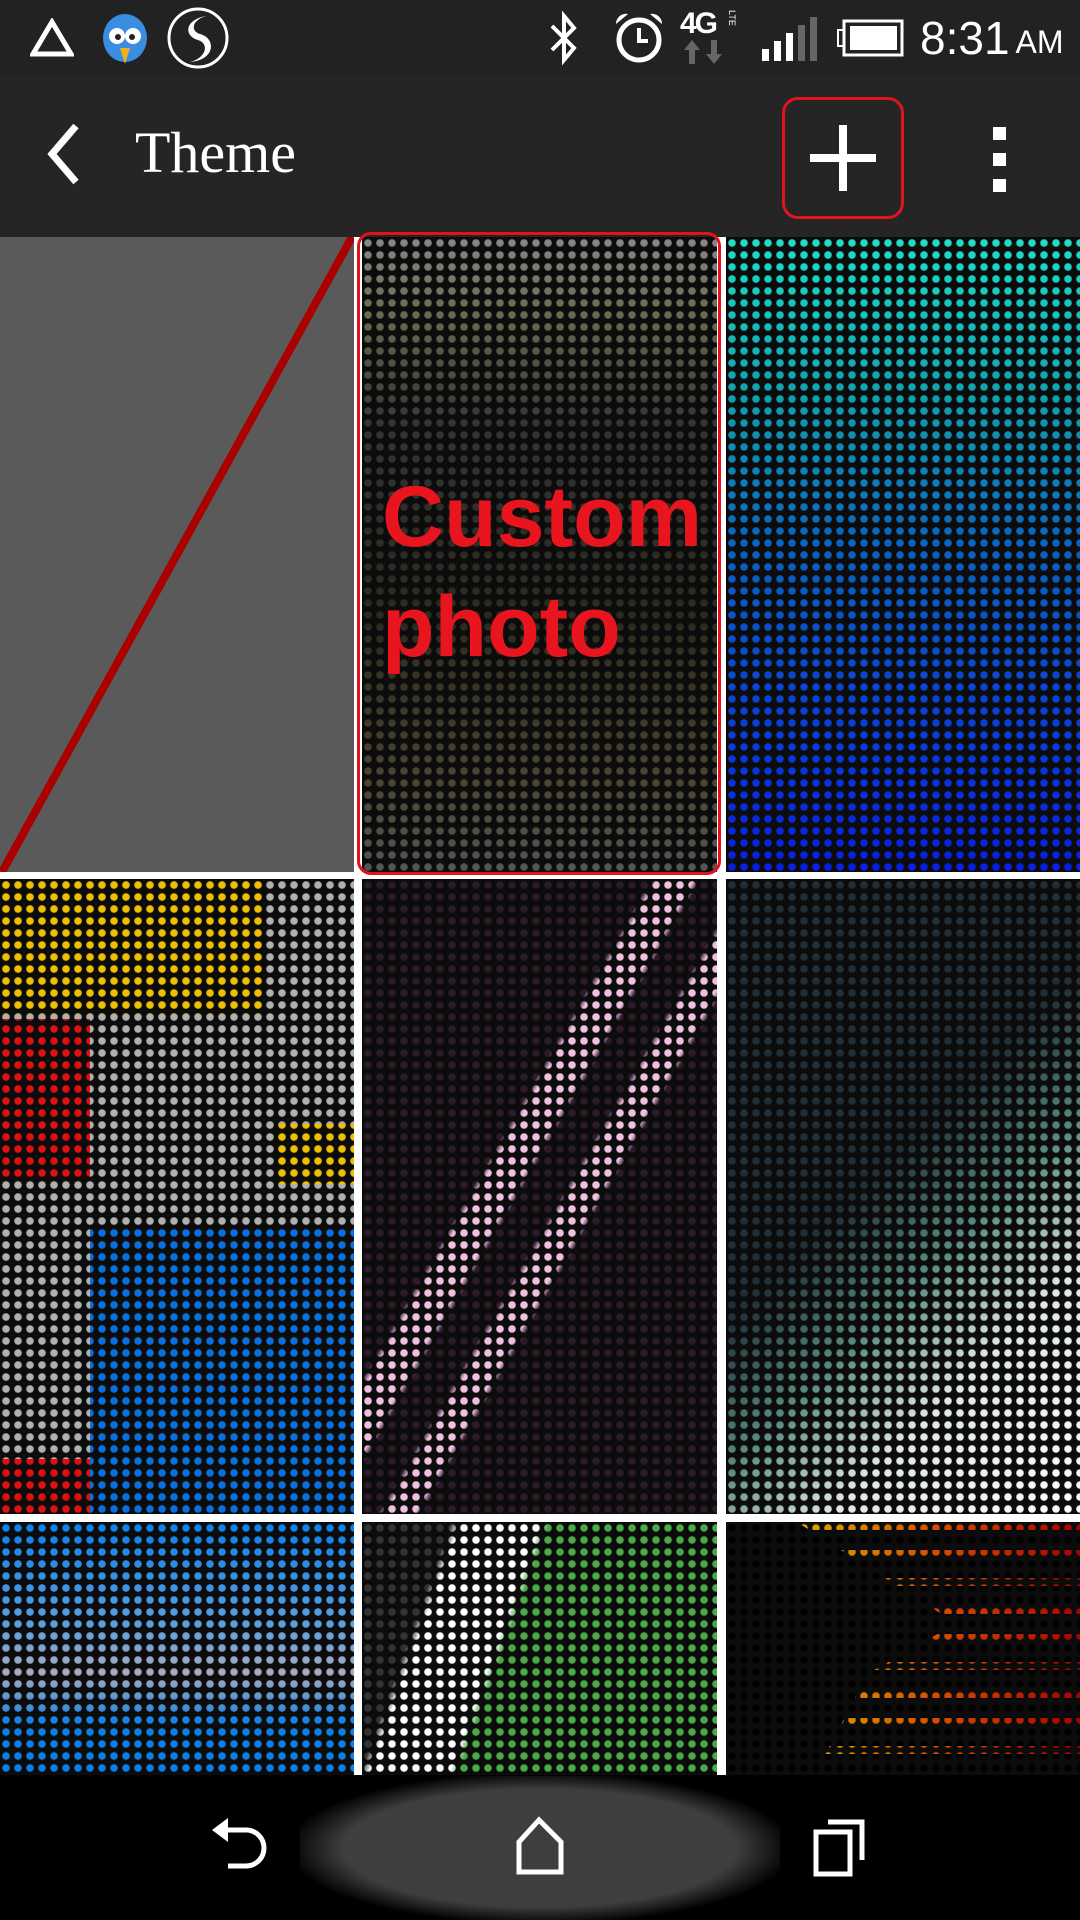 This screenshot has width=1080, height=1920. Describe the element at coordinates (216, 152) in the screenshot. I see `page-title: Theme` at that location.